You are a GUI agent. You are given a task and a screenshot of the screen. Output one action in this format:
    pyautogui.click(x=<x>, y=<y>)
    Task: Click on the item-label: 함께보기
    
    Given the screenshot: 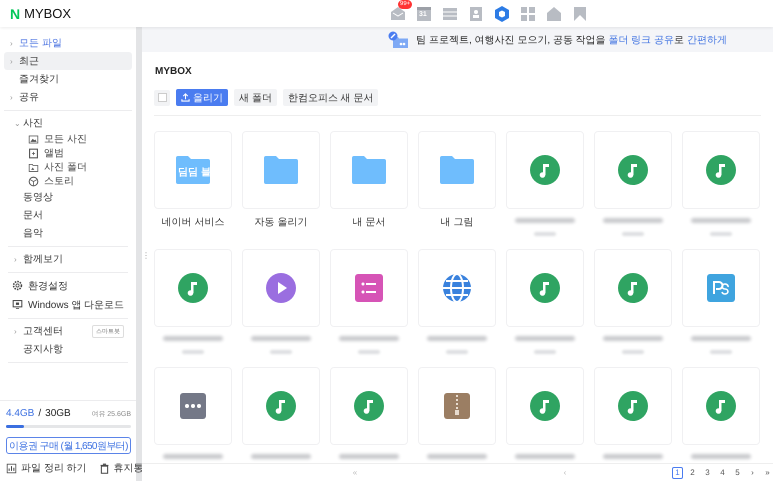 What is the action you would take?
    pyautogui.click(x=43, y=259)
    